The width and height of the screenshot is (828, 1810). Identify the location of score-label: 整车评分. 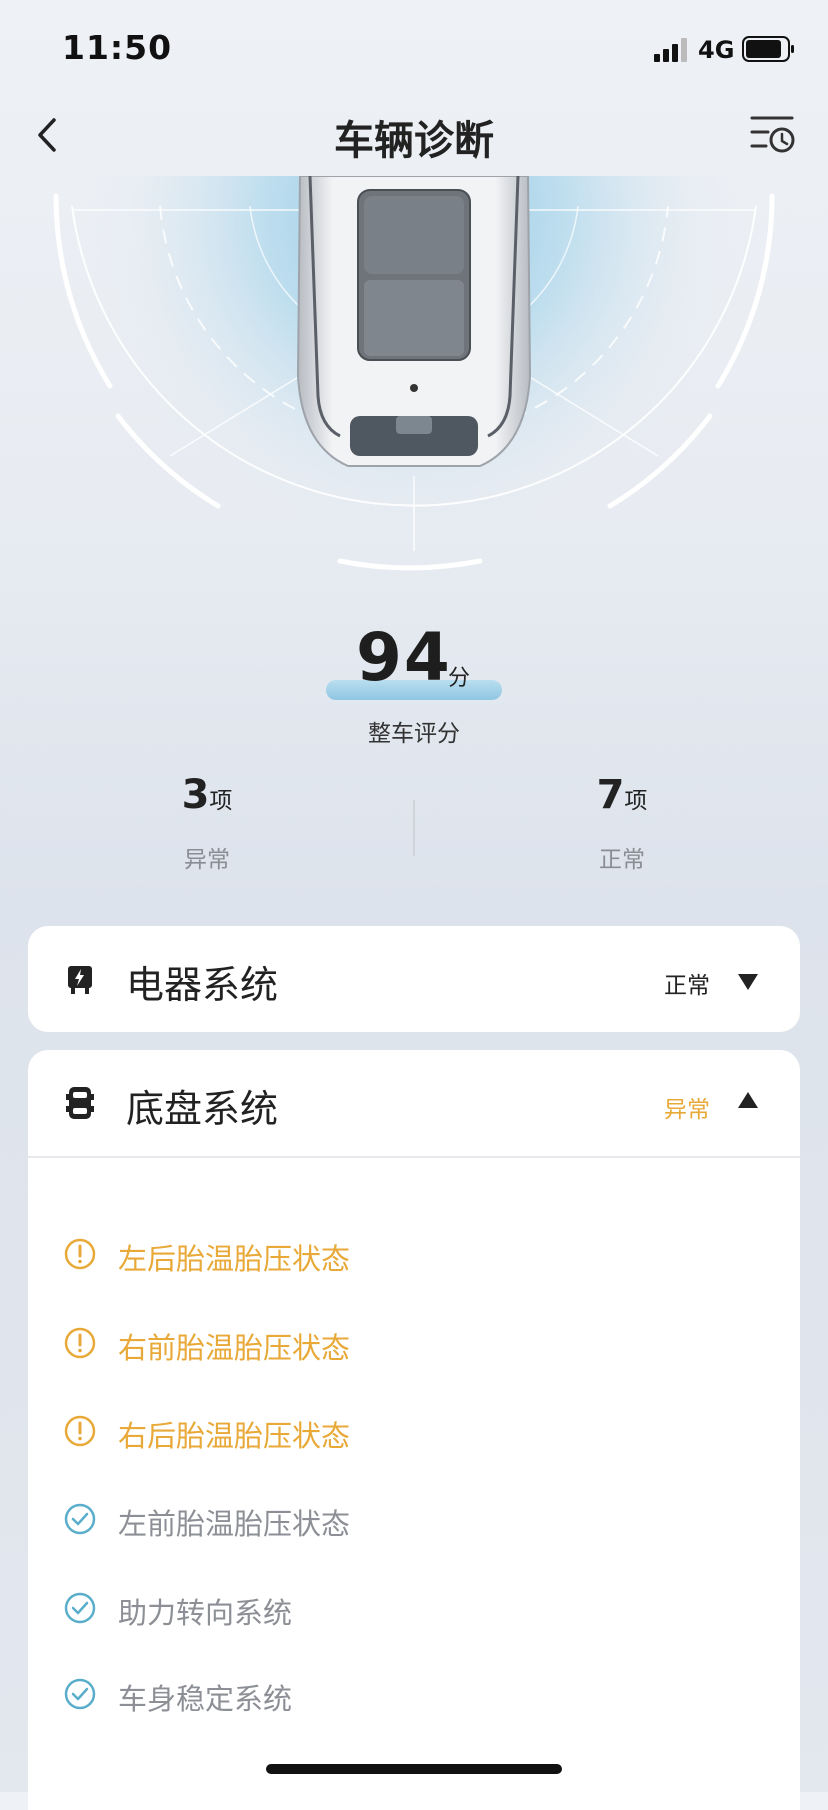
(414, 734).